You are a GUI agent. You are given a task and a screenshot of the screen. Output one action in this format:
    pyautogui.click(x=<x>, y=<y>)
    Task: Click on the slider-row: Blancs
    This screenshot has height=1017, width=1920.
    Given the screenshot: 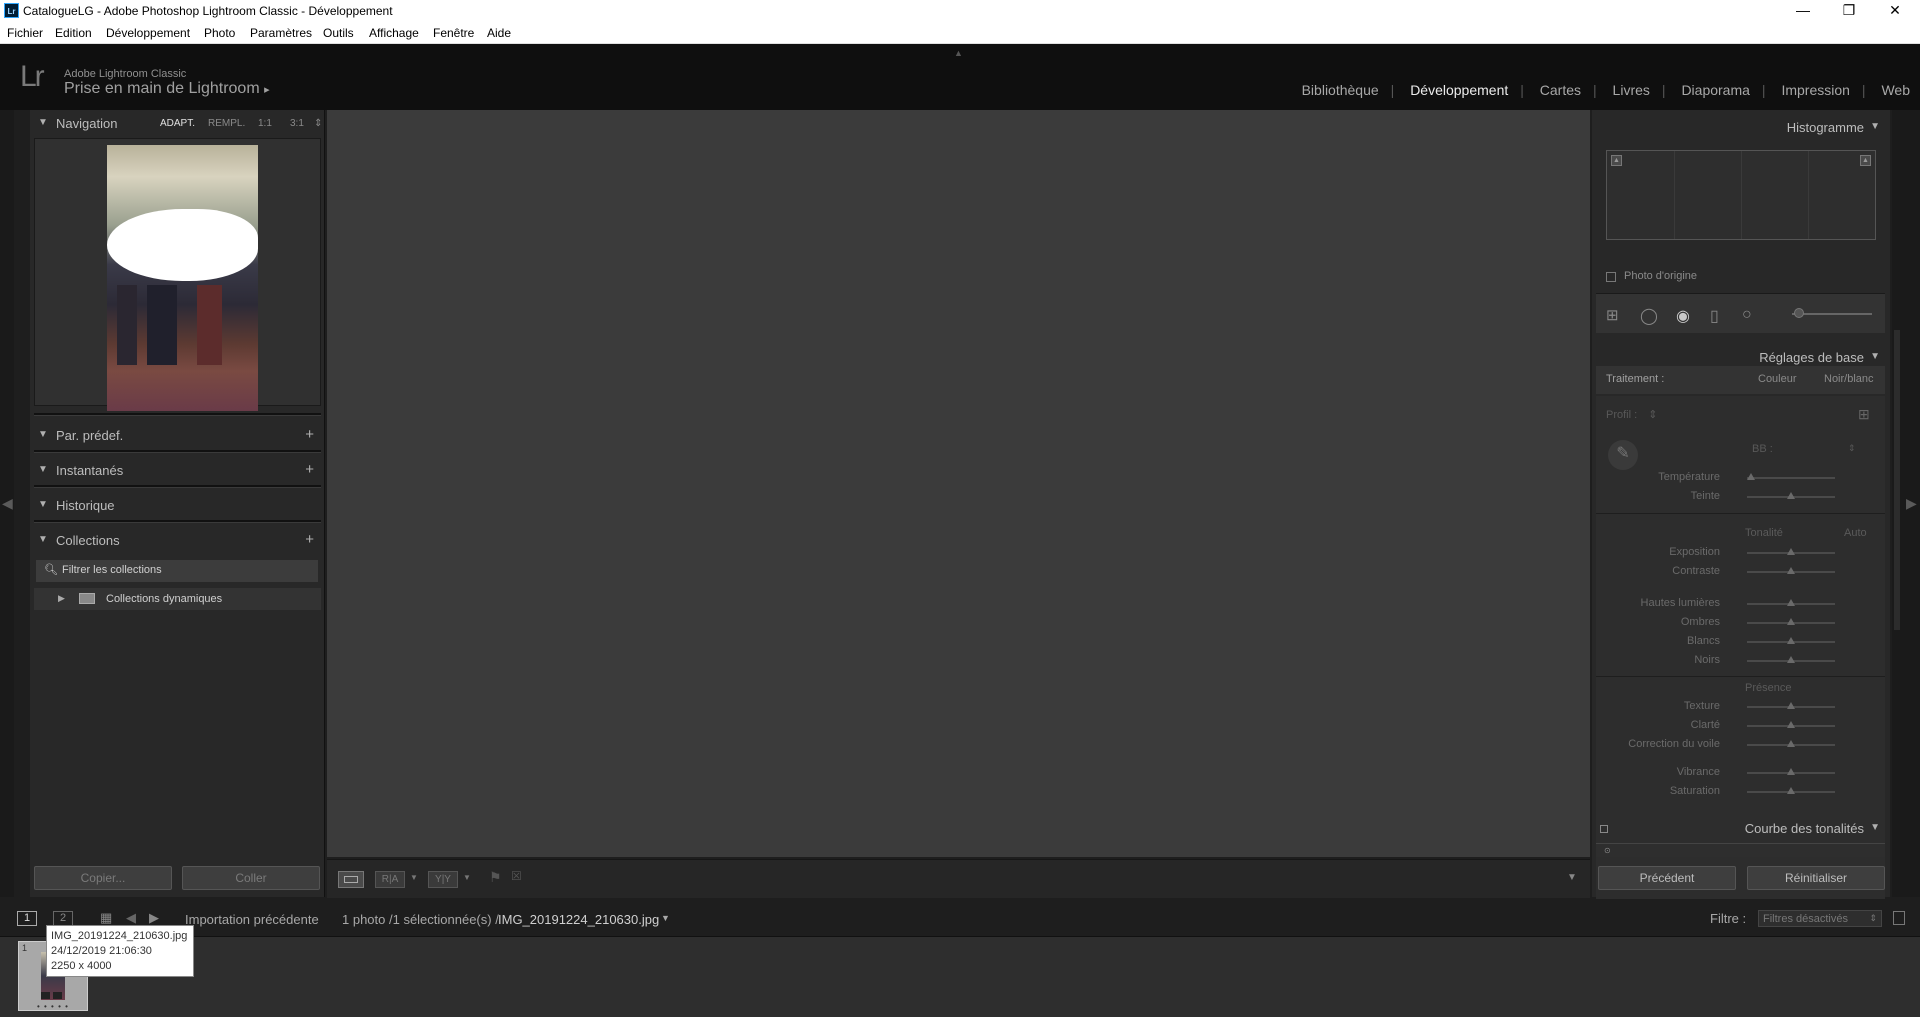 What is the action you would take?
    pyautogui.click(x=1741, y=642)
    